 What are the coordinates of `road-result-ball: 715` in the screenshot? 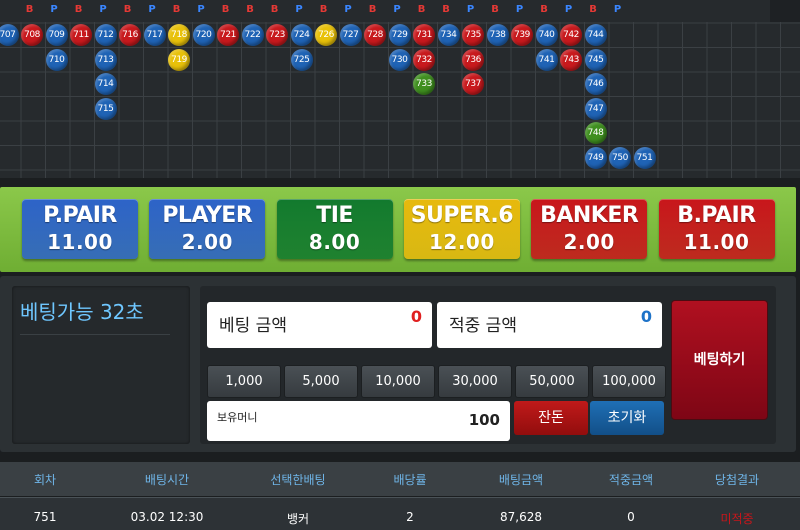 It's located at (105, 108).